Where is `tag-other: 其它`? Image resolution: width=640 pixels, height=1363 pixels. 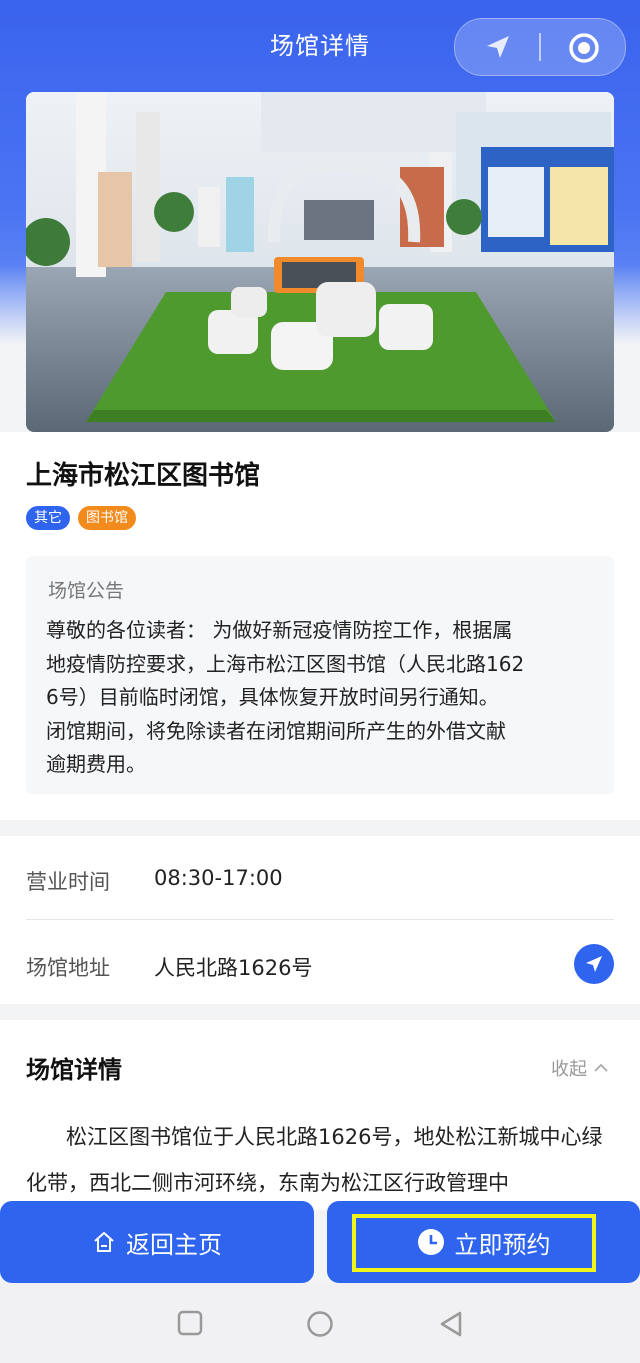 tag-other: 其它 is located at coordinates (48, 518).